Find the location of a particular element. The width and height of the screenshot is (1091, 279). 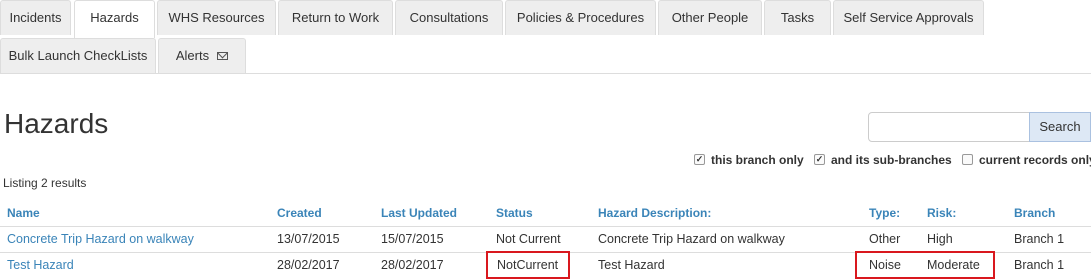

search-input is located at coordinates (949, 127).